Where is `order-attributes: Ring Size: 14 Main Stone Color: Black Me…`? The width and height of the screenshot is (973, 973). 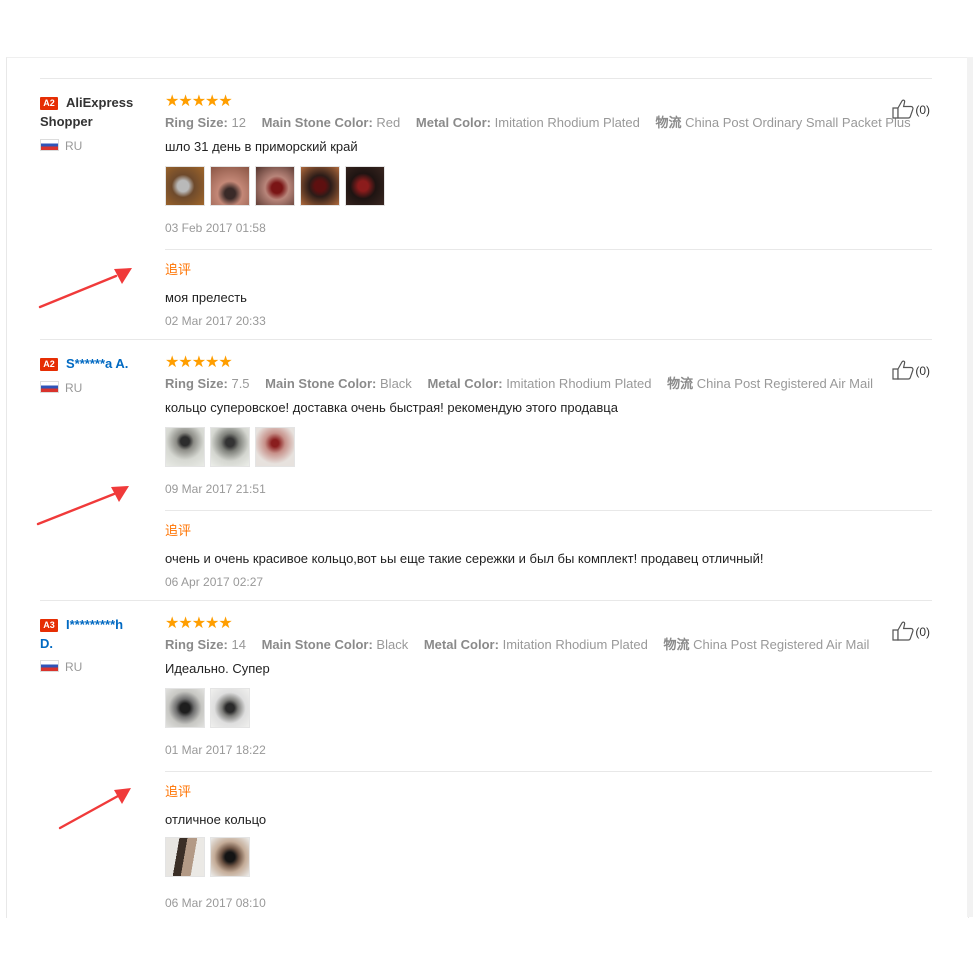 order-attributes: Ring Size: 14 Main Stone Color: Black Me… is located at coordinates (548, 645).